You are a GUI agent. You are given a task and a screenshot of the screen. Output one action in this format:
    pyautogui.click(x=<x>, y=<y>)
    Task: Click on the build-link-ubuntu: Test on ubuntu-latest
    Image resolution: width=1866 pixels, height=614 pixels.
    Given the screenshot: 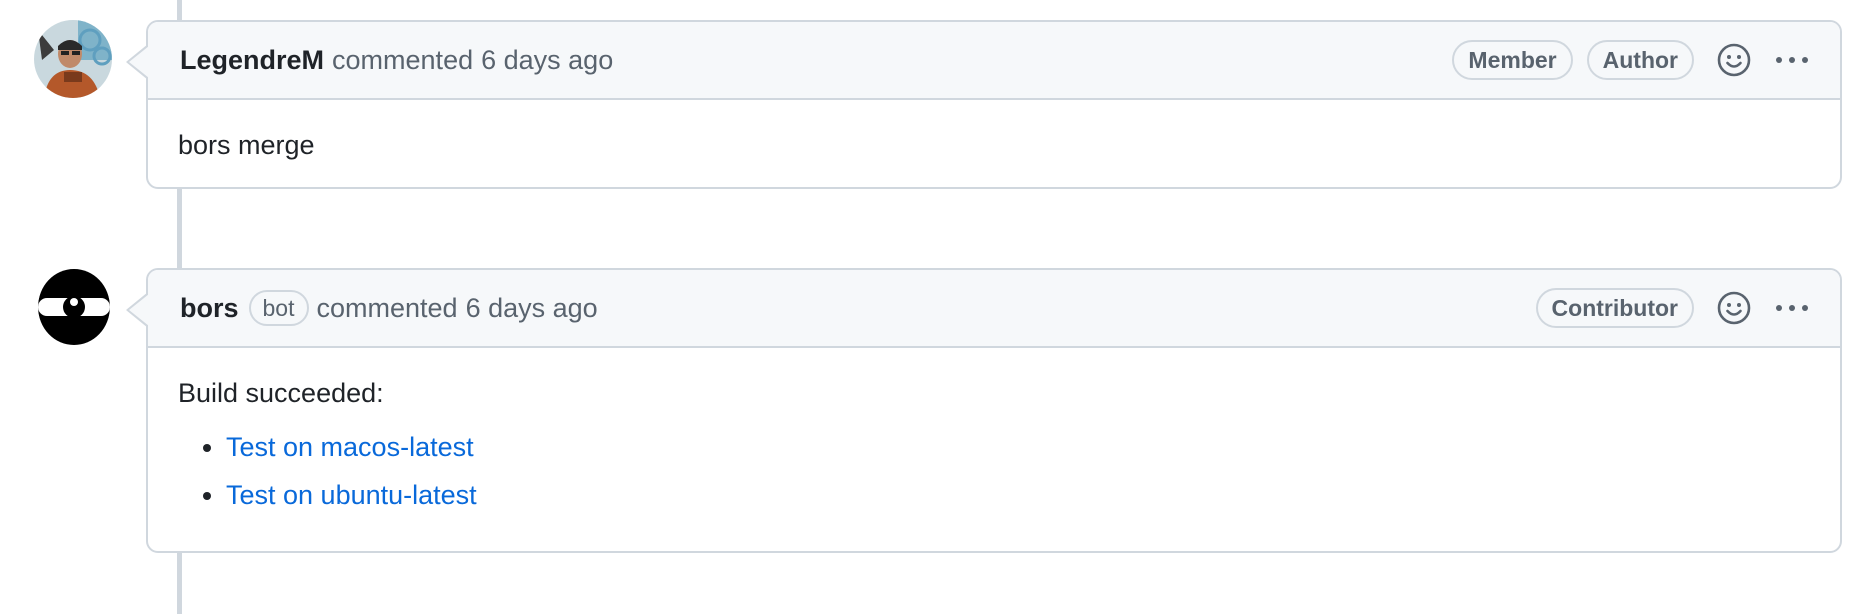 What is the action you would take?
    pyautogui.click(x=351, y=495)
    